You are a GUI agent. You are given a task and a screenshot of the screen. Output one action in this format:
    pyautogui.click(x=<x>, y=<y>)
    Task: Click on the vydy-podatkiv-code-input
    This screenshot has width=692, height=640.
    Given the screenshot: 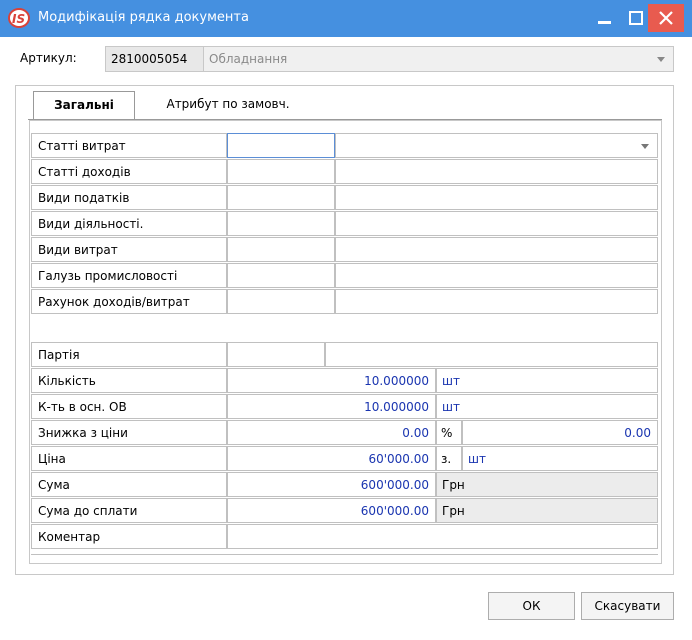 What is the action you would take?
    pyautogui.click(x=281, y=197)
    